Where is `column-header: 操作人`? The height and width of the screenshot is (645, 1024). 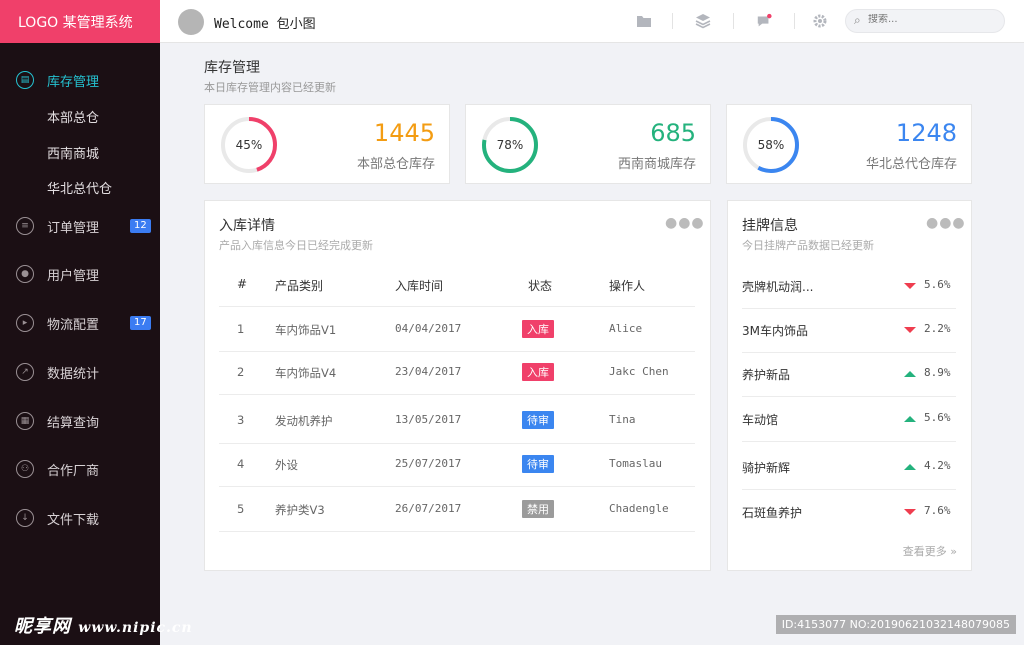 column-header: 操作人 is located at coordinates (627, 286).